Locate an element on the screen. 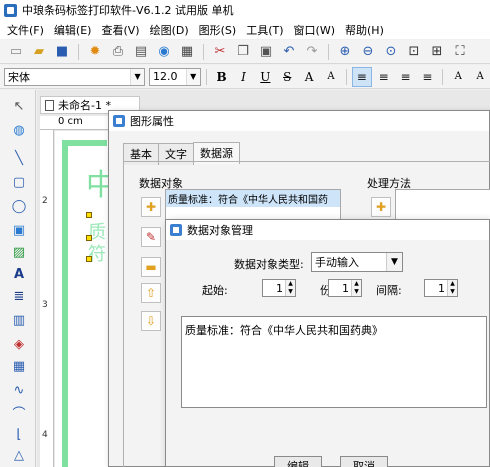 The width and height of the screenshot is (490, 467). title-bar: 中琅条码标签打印软件-V6.1.2 试用版 单机 is located at coordinates (245, 10).